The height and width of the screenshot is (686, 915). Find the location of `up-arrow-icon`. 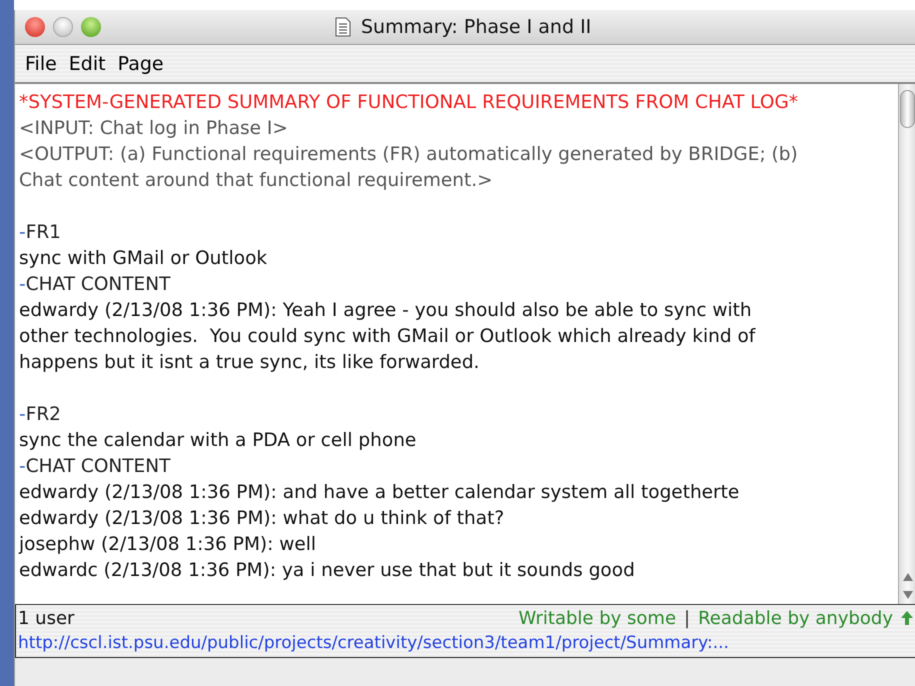

up-arrow-icon is located at coordinates (907, 618).